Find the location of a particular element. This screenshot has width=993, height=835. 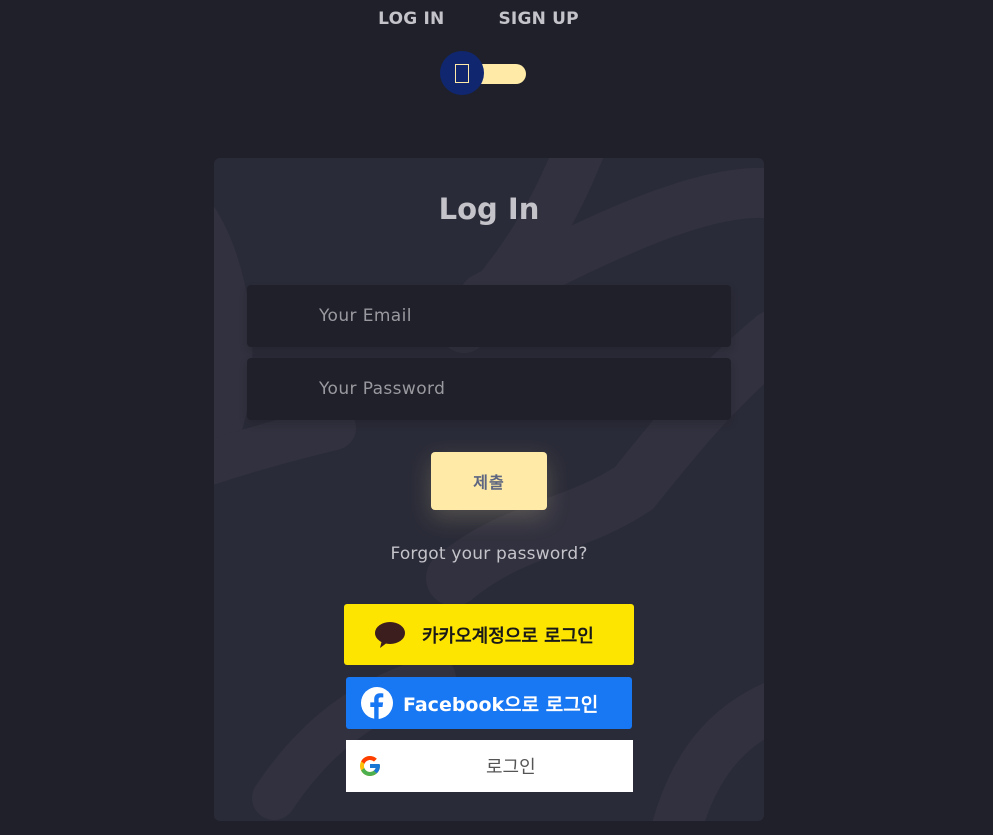

submit-button: 제출 is located at coordinates (489, 481).